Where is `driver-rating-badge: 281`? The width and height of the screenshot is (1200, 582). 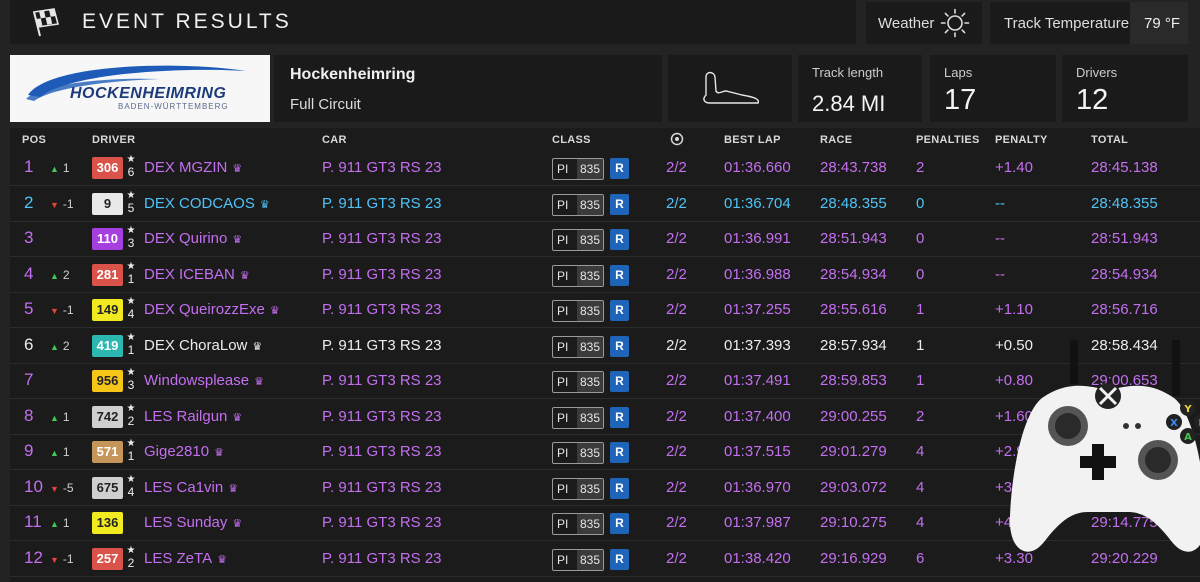 driver-rating-badge: 281 is located at coordinates (107, 274).